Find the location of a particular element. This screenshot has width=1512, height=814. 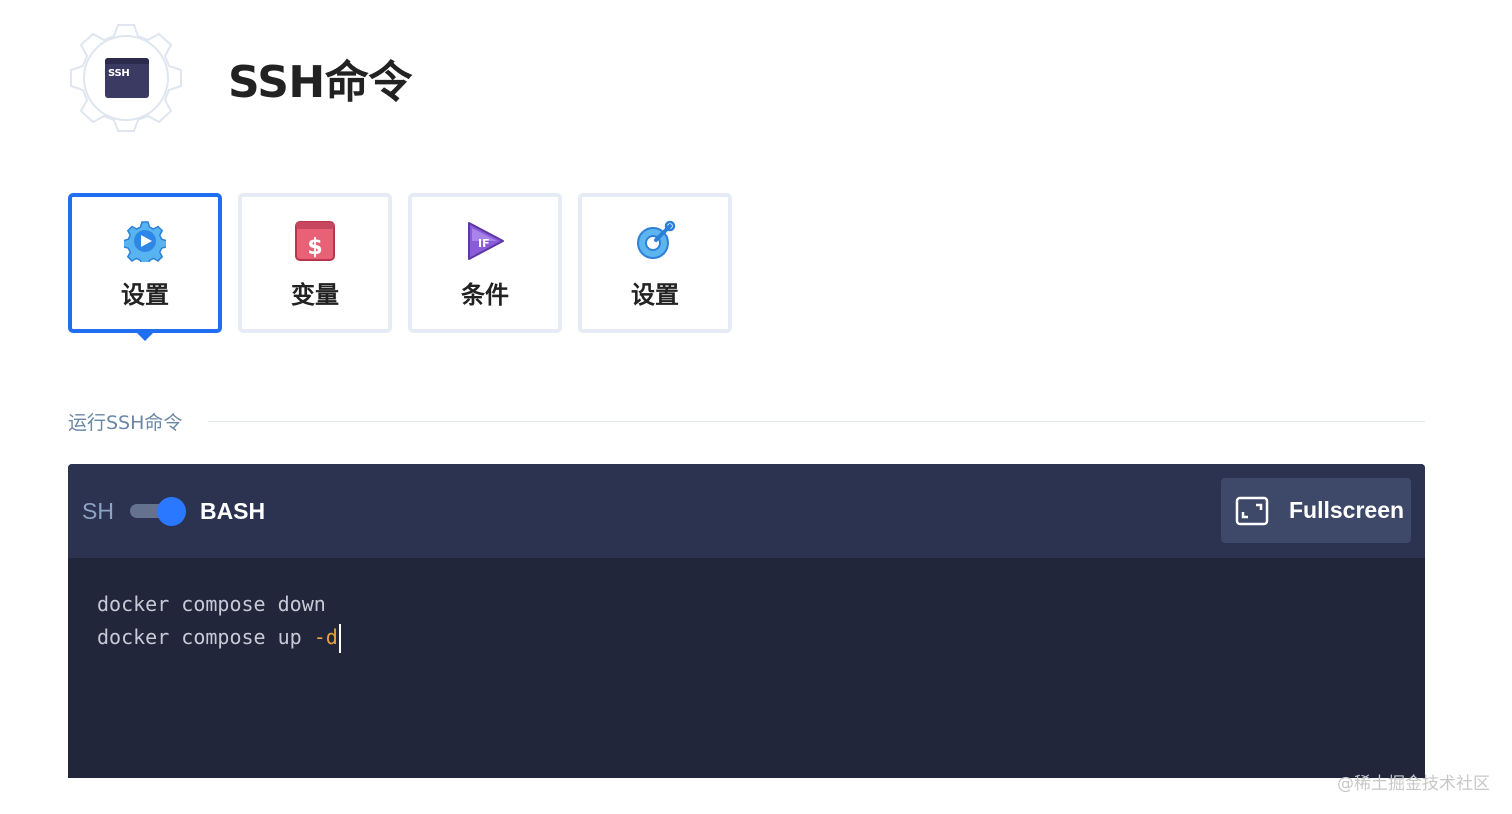

code-line-1: docker compose down is located at coordinates (761, 604).